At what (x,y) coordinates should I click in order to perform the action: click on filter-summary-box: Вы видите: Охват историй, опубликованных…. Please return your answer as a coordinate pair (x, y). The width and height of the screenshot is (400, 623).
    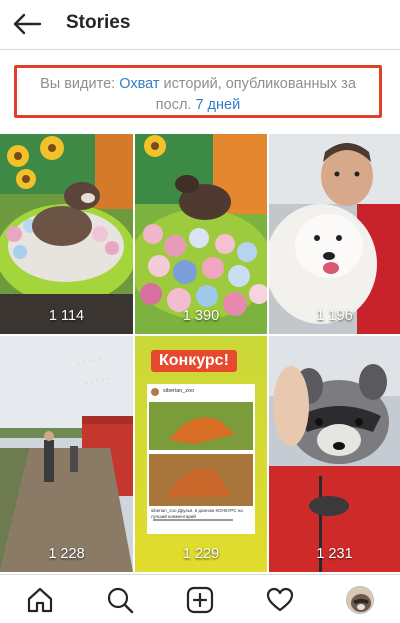
    Looking at the image, I should click on (198, 91).